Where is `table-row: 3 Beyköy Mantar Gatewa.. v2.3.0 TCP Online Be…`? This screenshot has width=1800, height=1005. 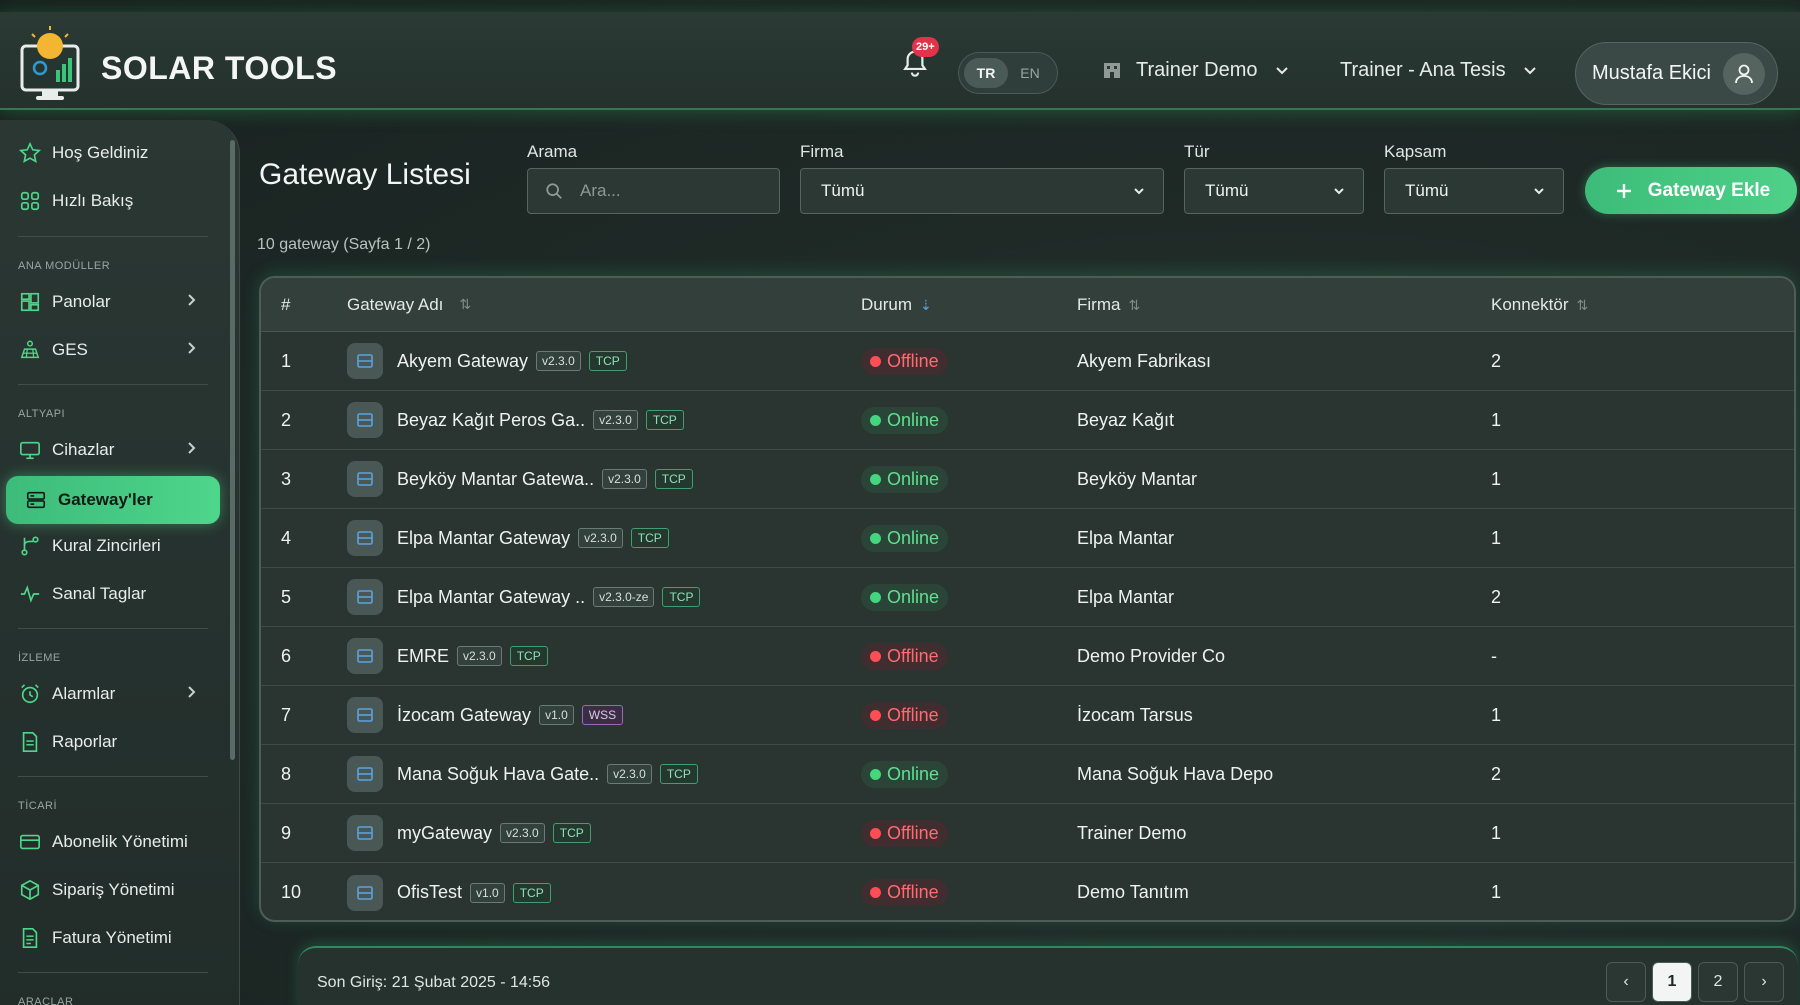
table-row: 3 Beyköy Mantar Gatewa.. v2.3.0 TCP Online Be… is located at coordinates (1027, 479).